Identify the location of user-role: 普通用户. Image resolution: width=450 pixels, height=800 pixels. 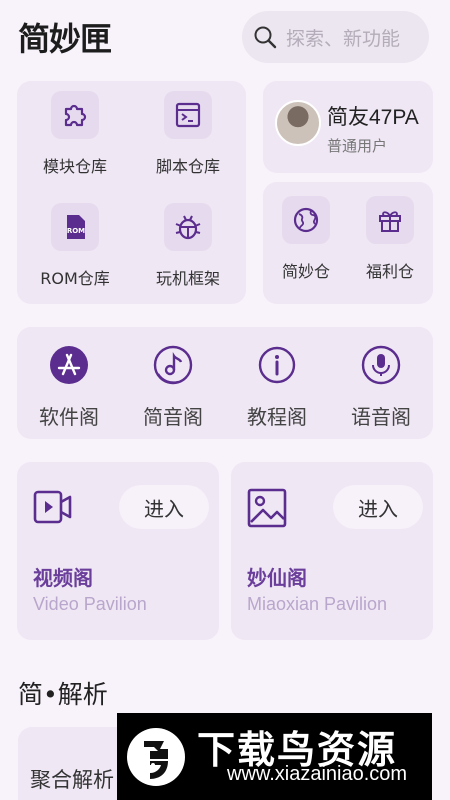
(357, 146).